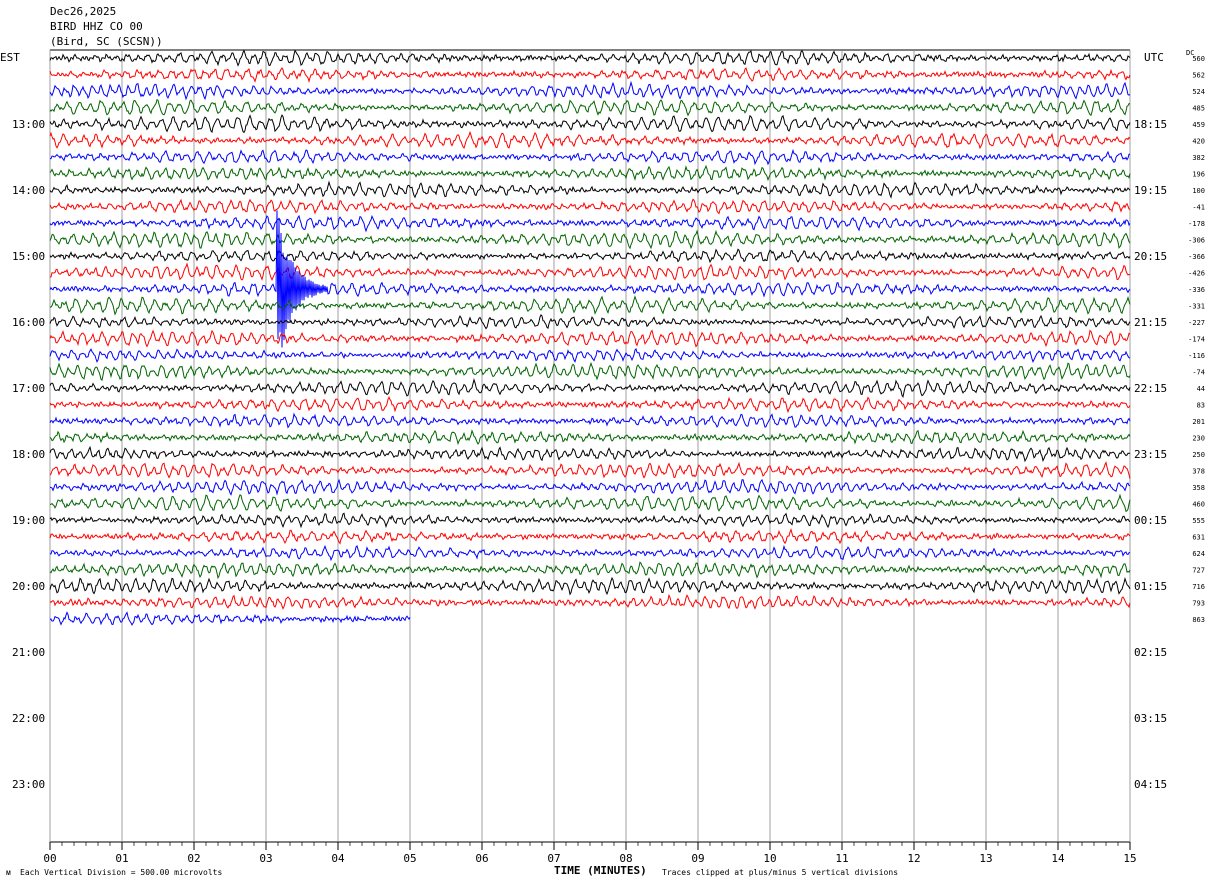 This screenshot has height=886, width=1210. I want to click on left-hour-label: 18:00, so click(28, 454).